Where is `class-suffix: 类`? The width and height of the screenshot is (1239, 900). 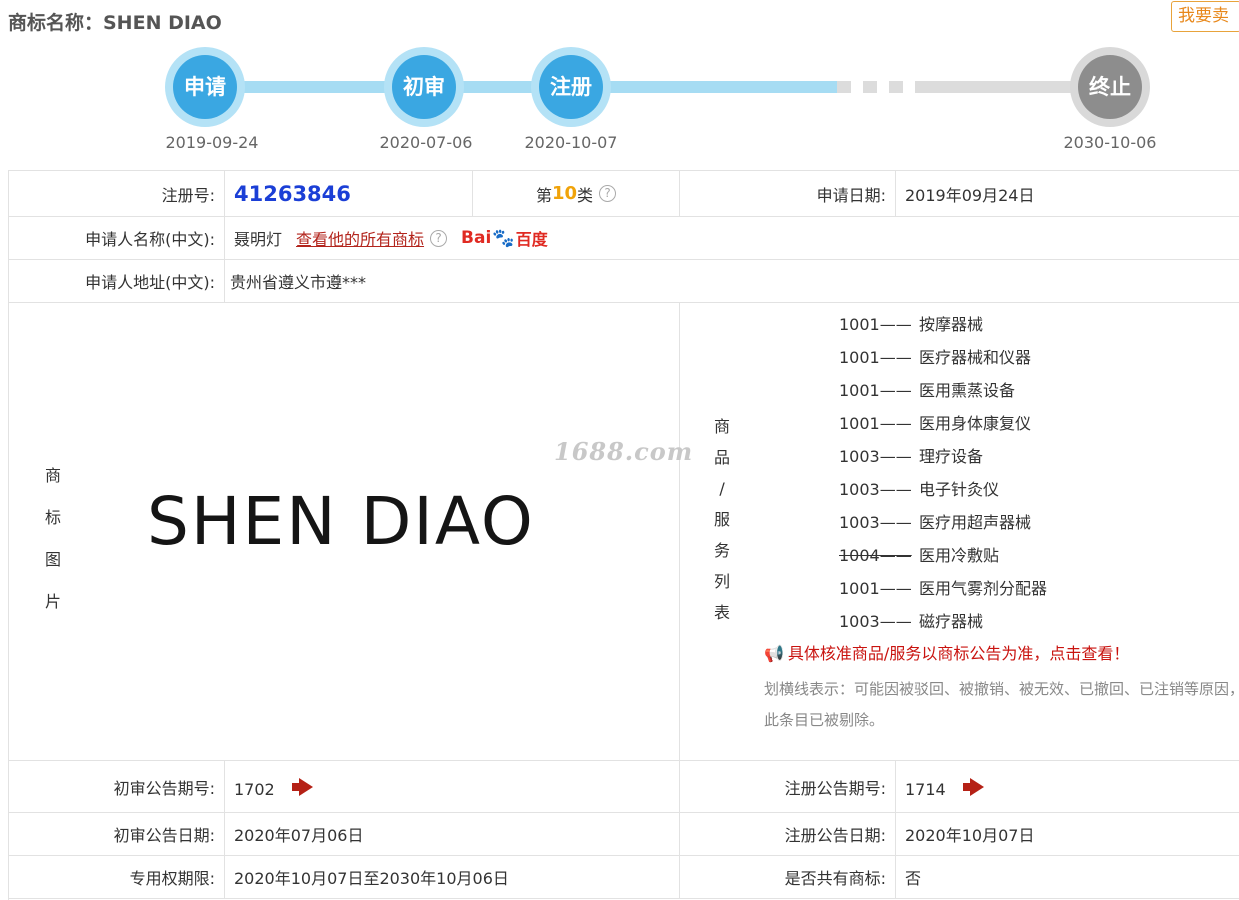 class-suffix: 类 is located at coordinates (585, 195).